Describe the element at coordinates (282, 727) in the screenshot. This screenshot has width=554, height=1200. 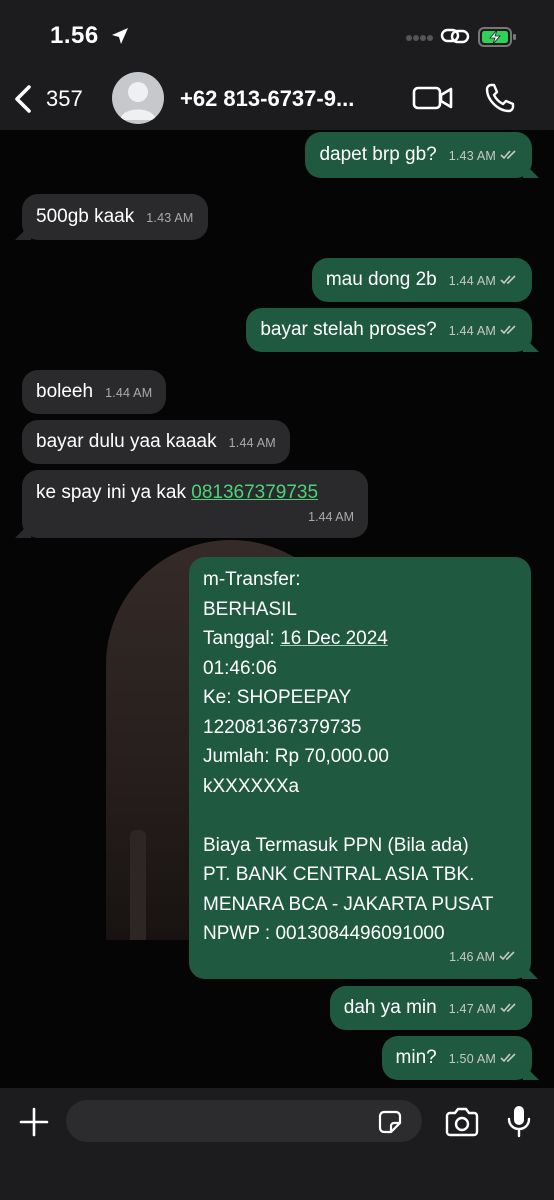
I see `receipt-line: 122081367379735` at that location.